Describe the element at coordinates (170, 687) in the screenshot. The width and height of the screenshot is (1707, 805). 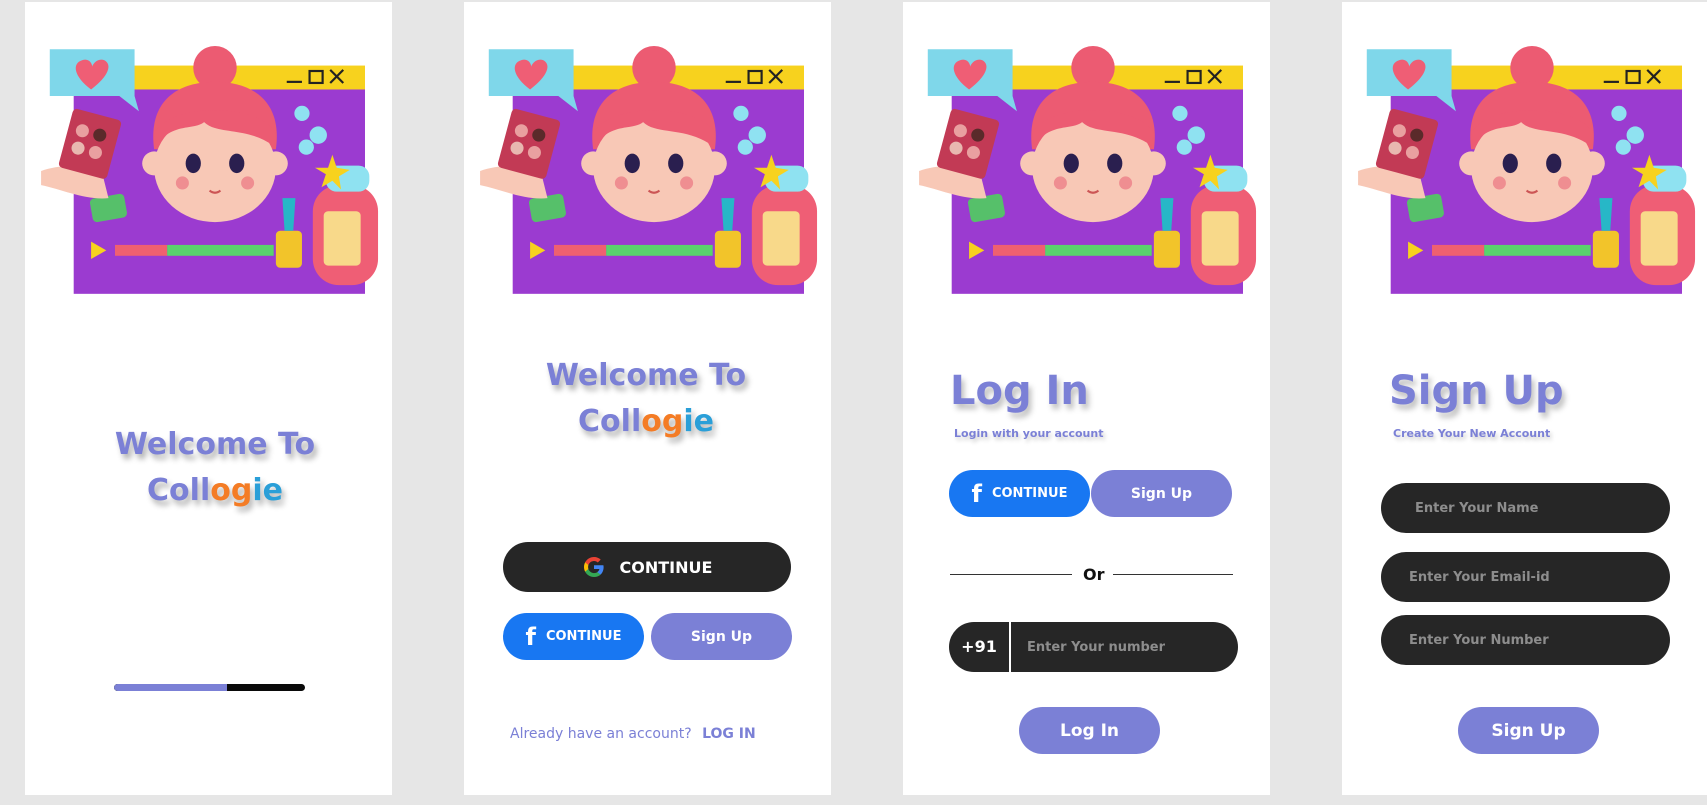
I see `loading-progress-fill` at that location.